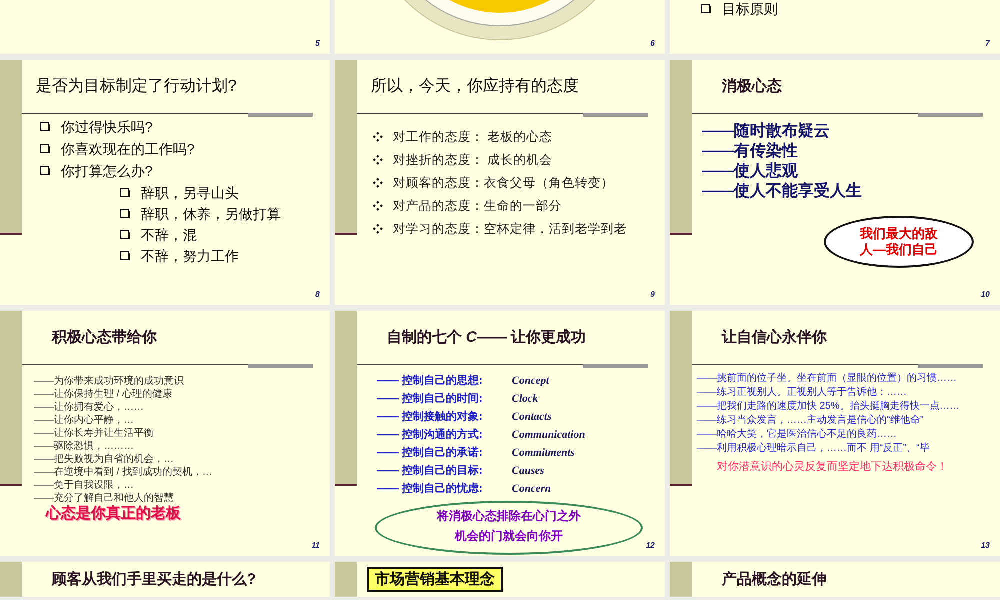 The image size is (1000, 600). I want to click on slide-number: 12, so click(650, 545).